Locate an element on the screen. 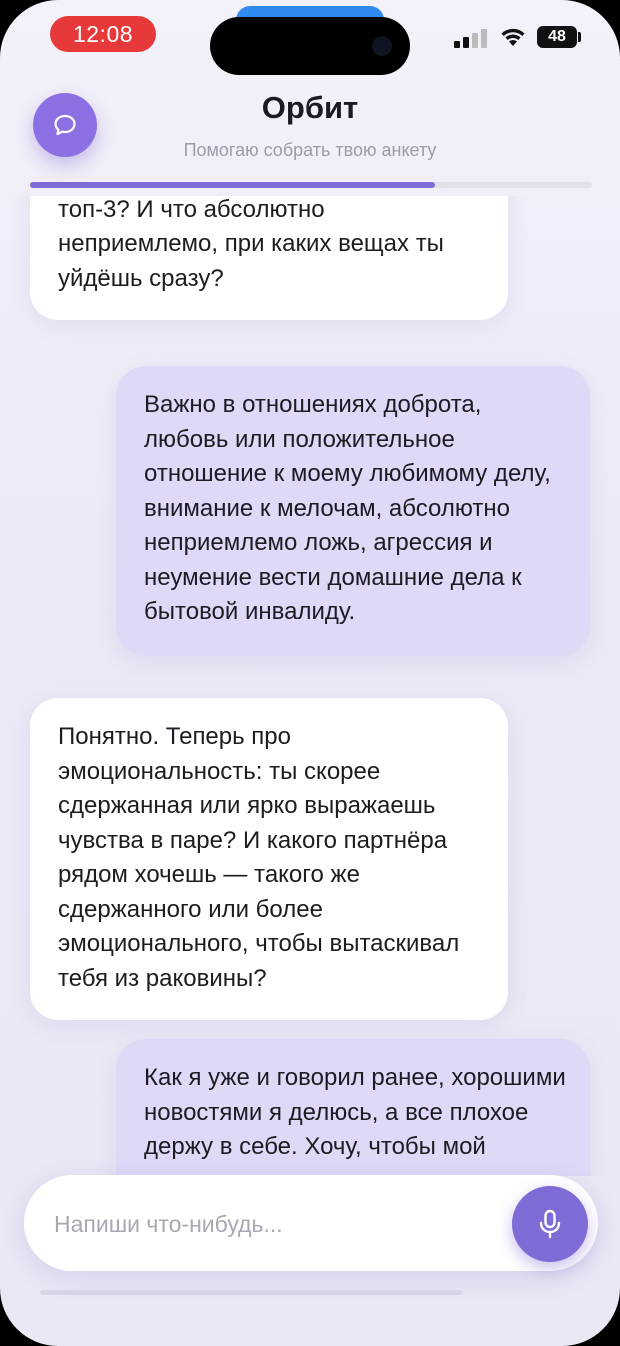 The width and height of the screenshot is (620, 1346). message-composer is located at coordinates (311, 1223).